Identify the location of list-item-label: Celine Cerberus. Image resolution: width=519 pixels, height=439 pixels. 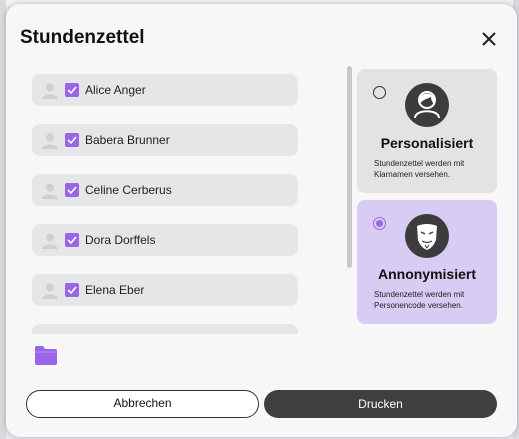
(128, 190).